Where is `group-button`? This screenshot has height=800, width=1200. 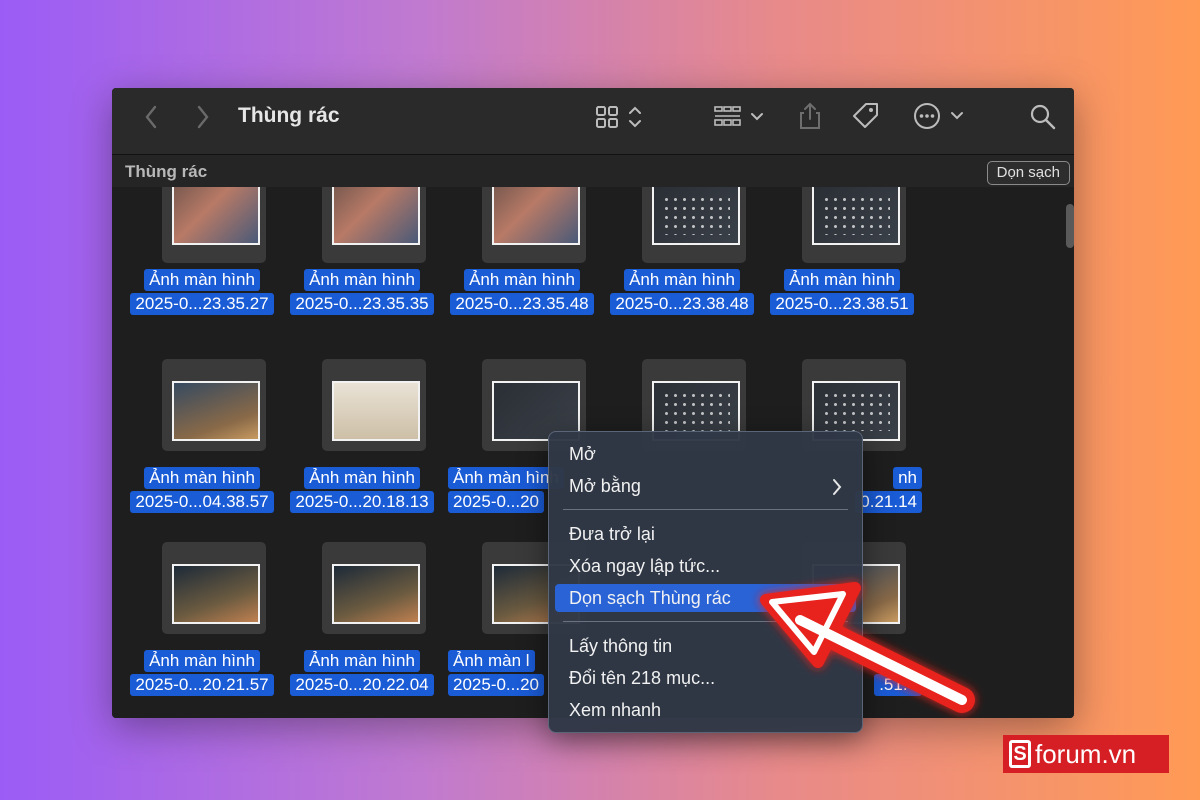 group-button is located at coordinates (741, 117).